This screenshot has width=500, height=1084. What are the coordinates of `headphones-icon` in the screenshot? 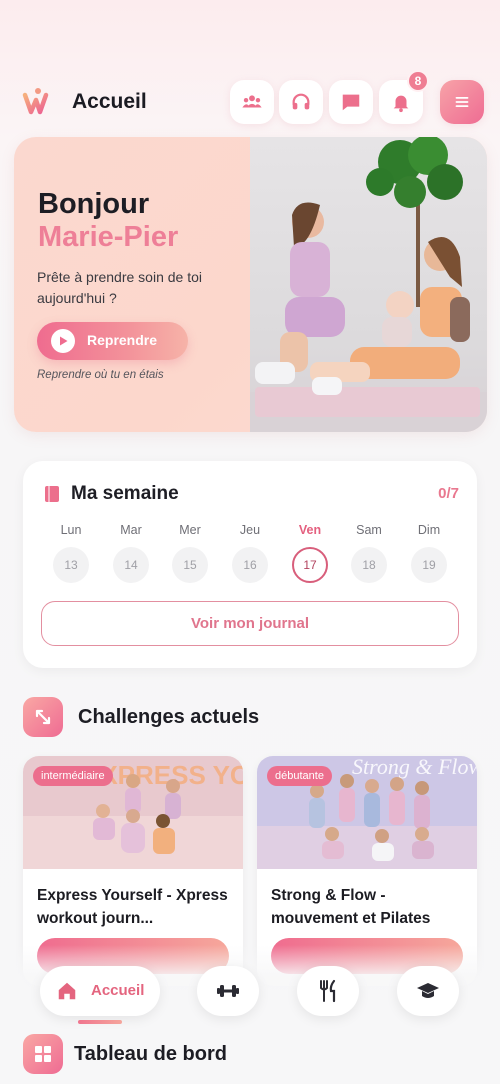 It's located at (301, 101).